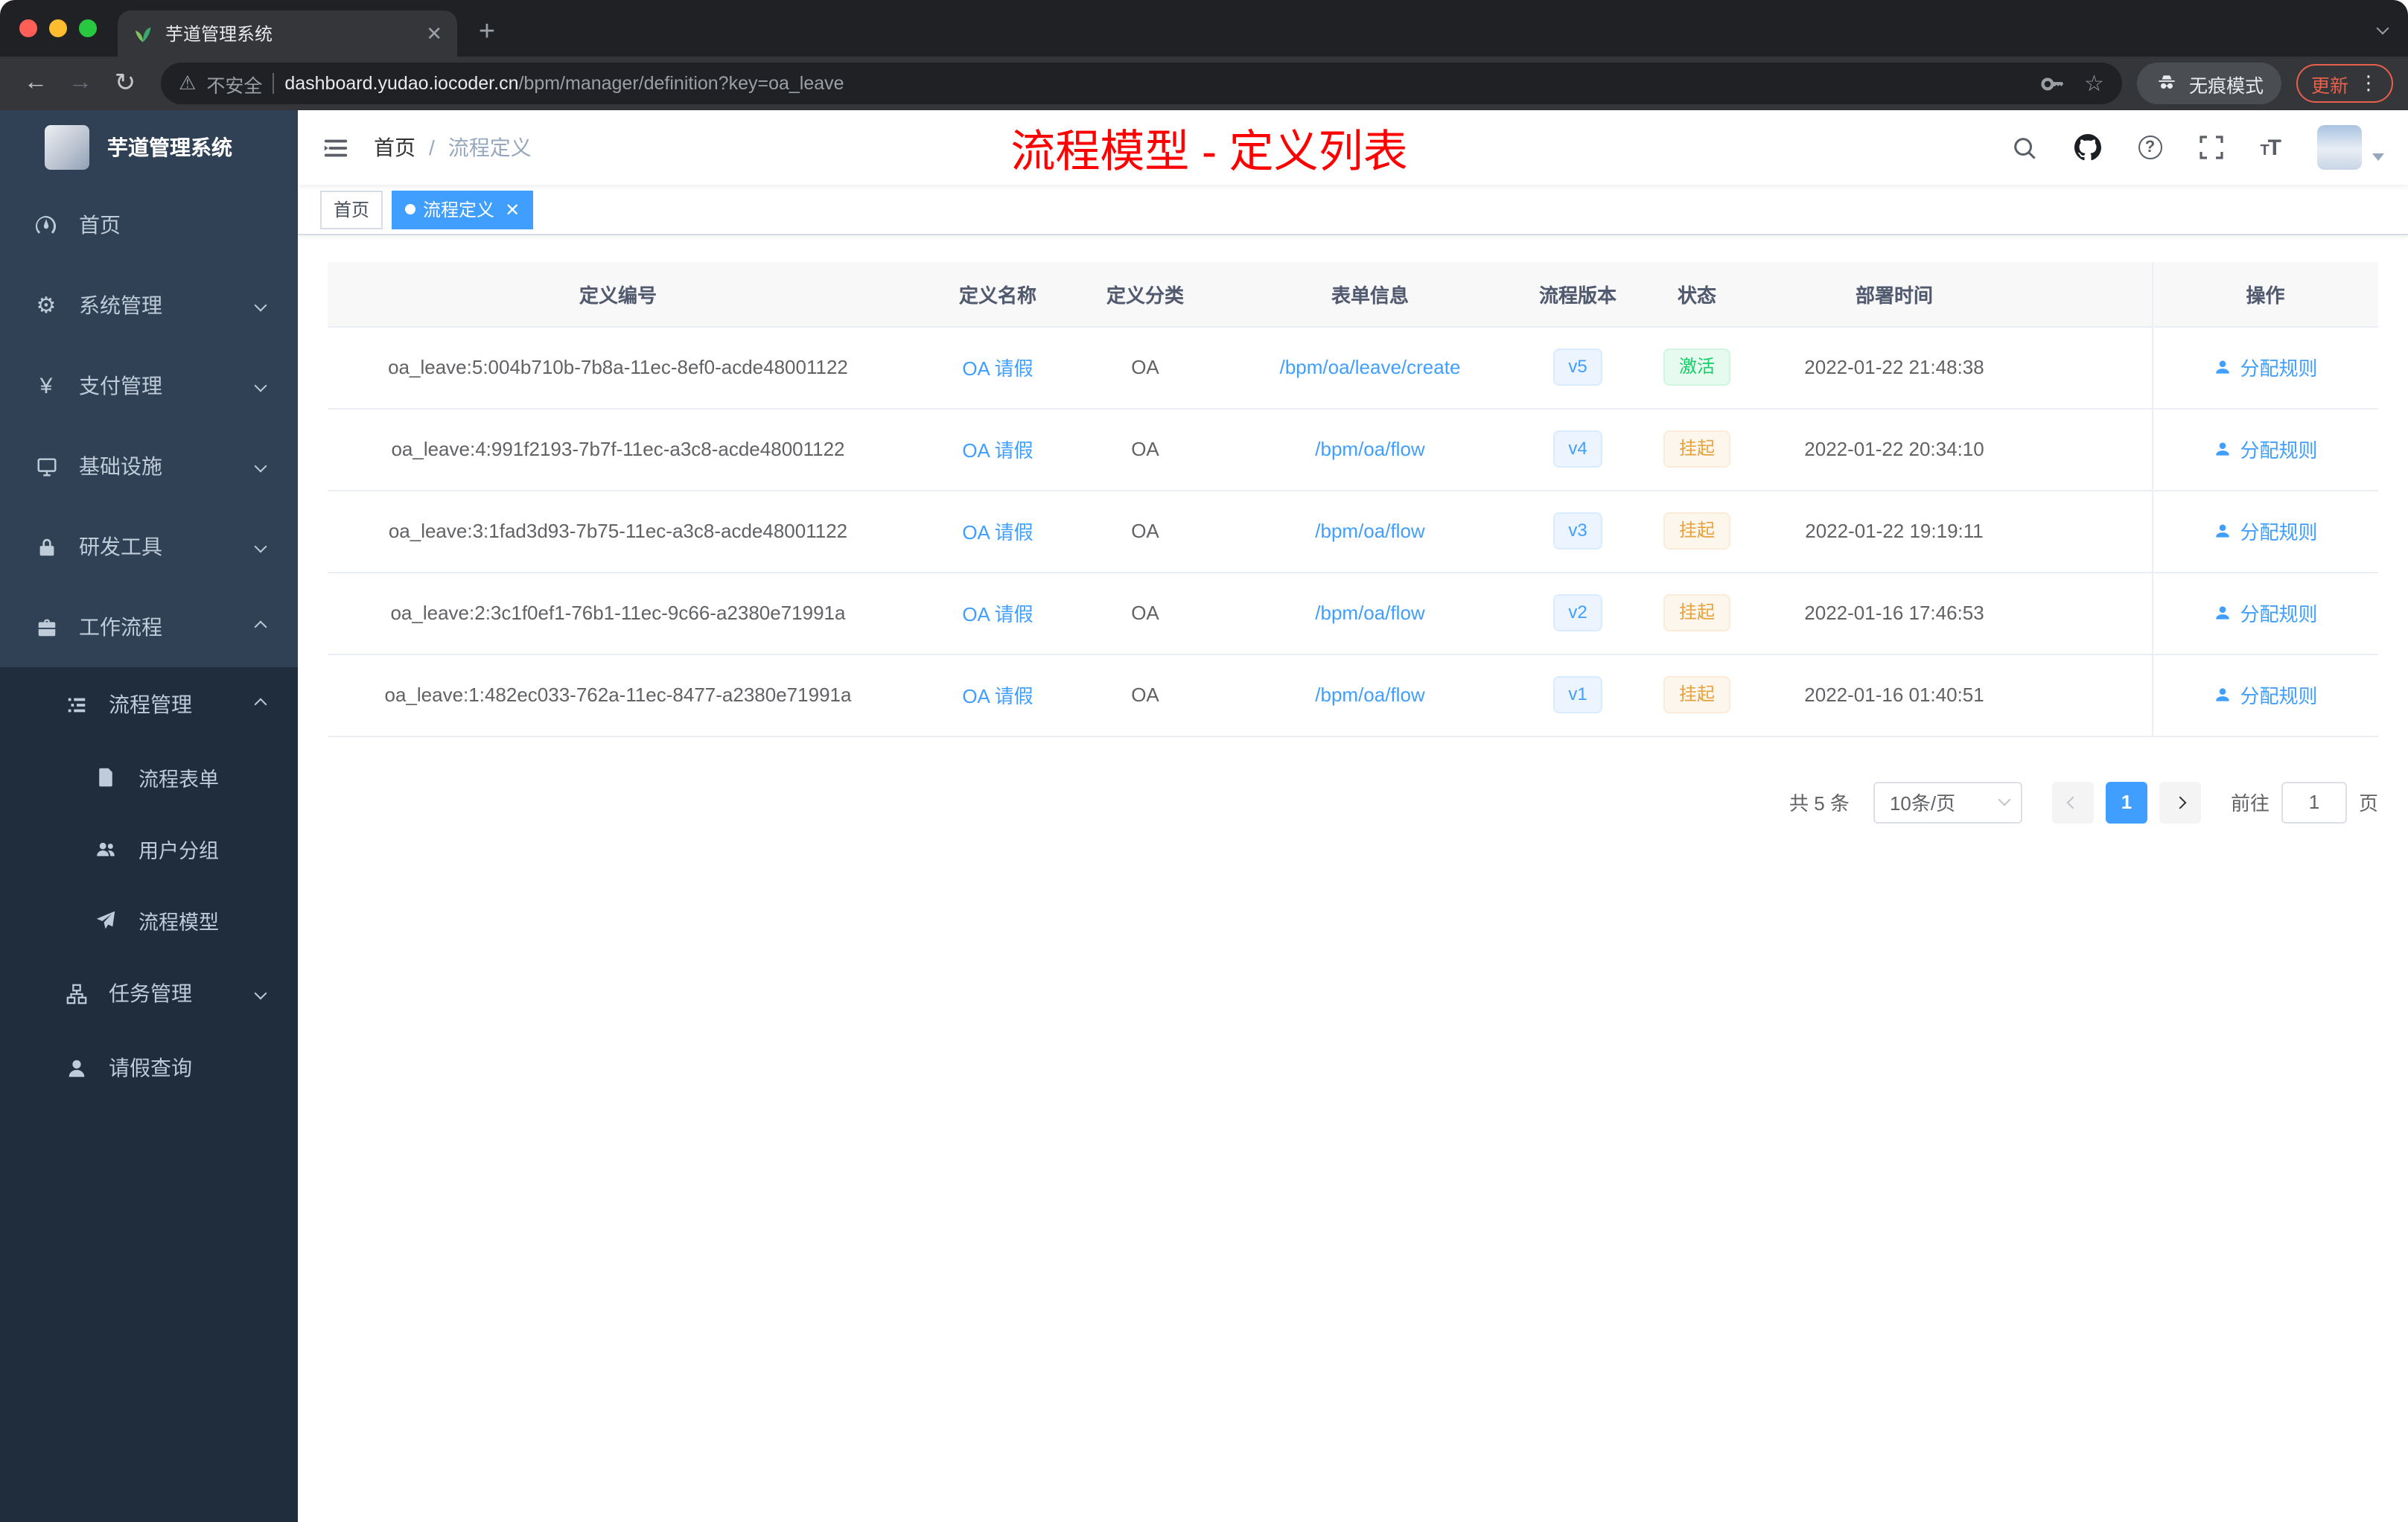  What do you see at coordinates (1577, 367) in the screenshot?
I see `version-tag: v5` at bounding box center [1577, 367].